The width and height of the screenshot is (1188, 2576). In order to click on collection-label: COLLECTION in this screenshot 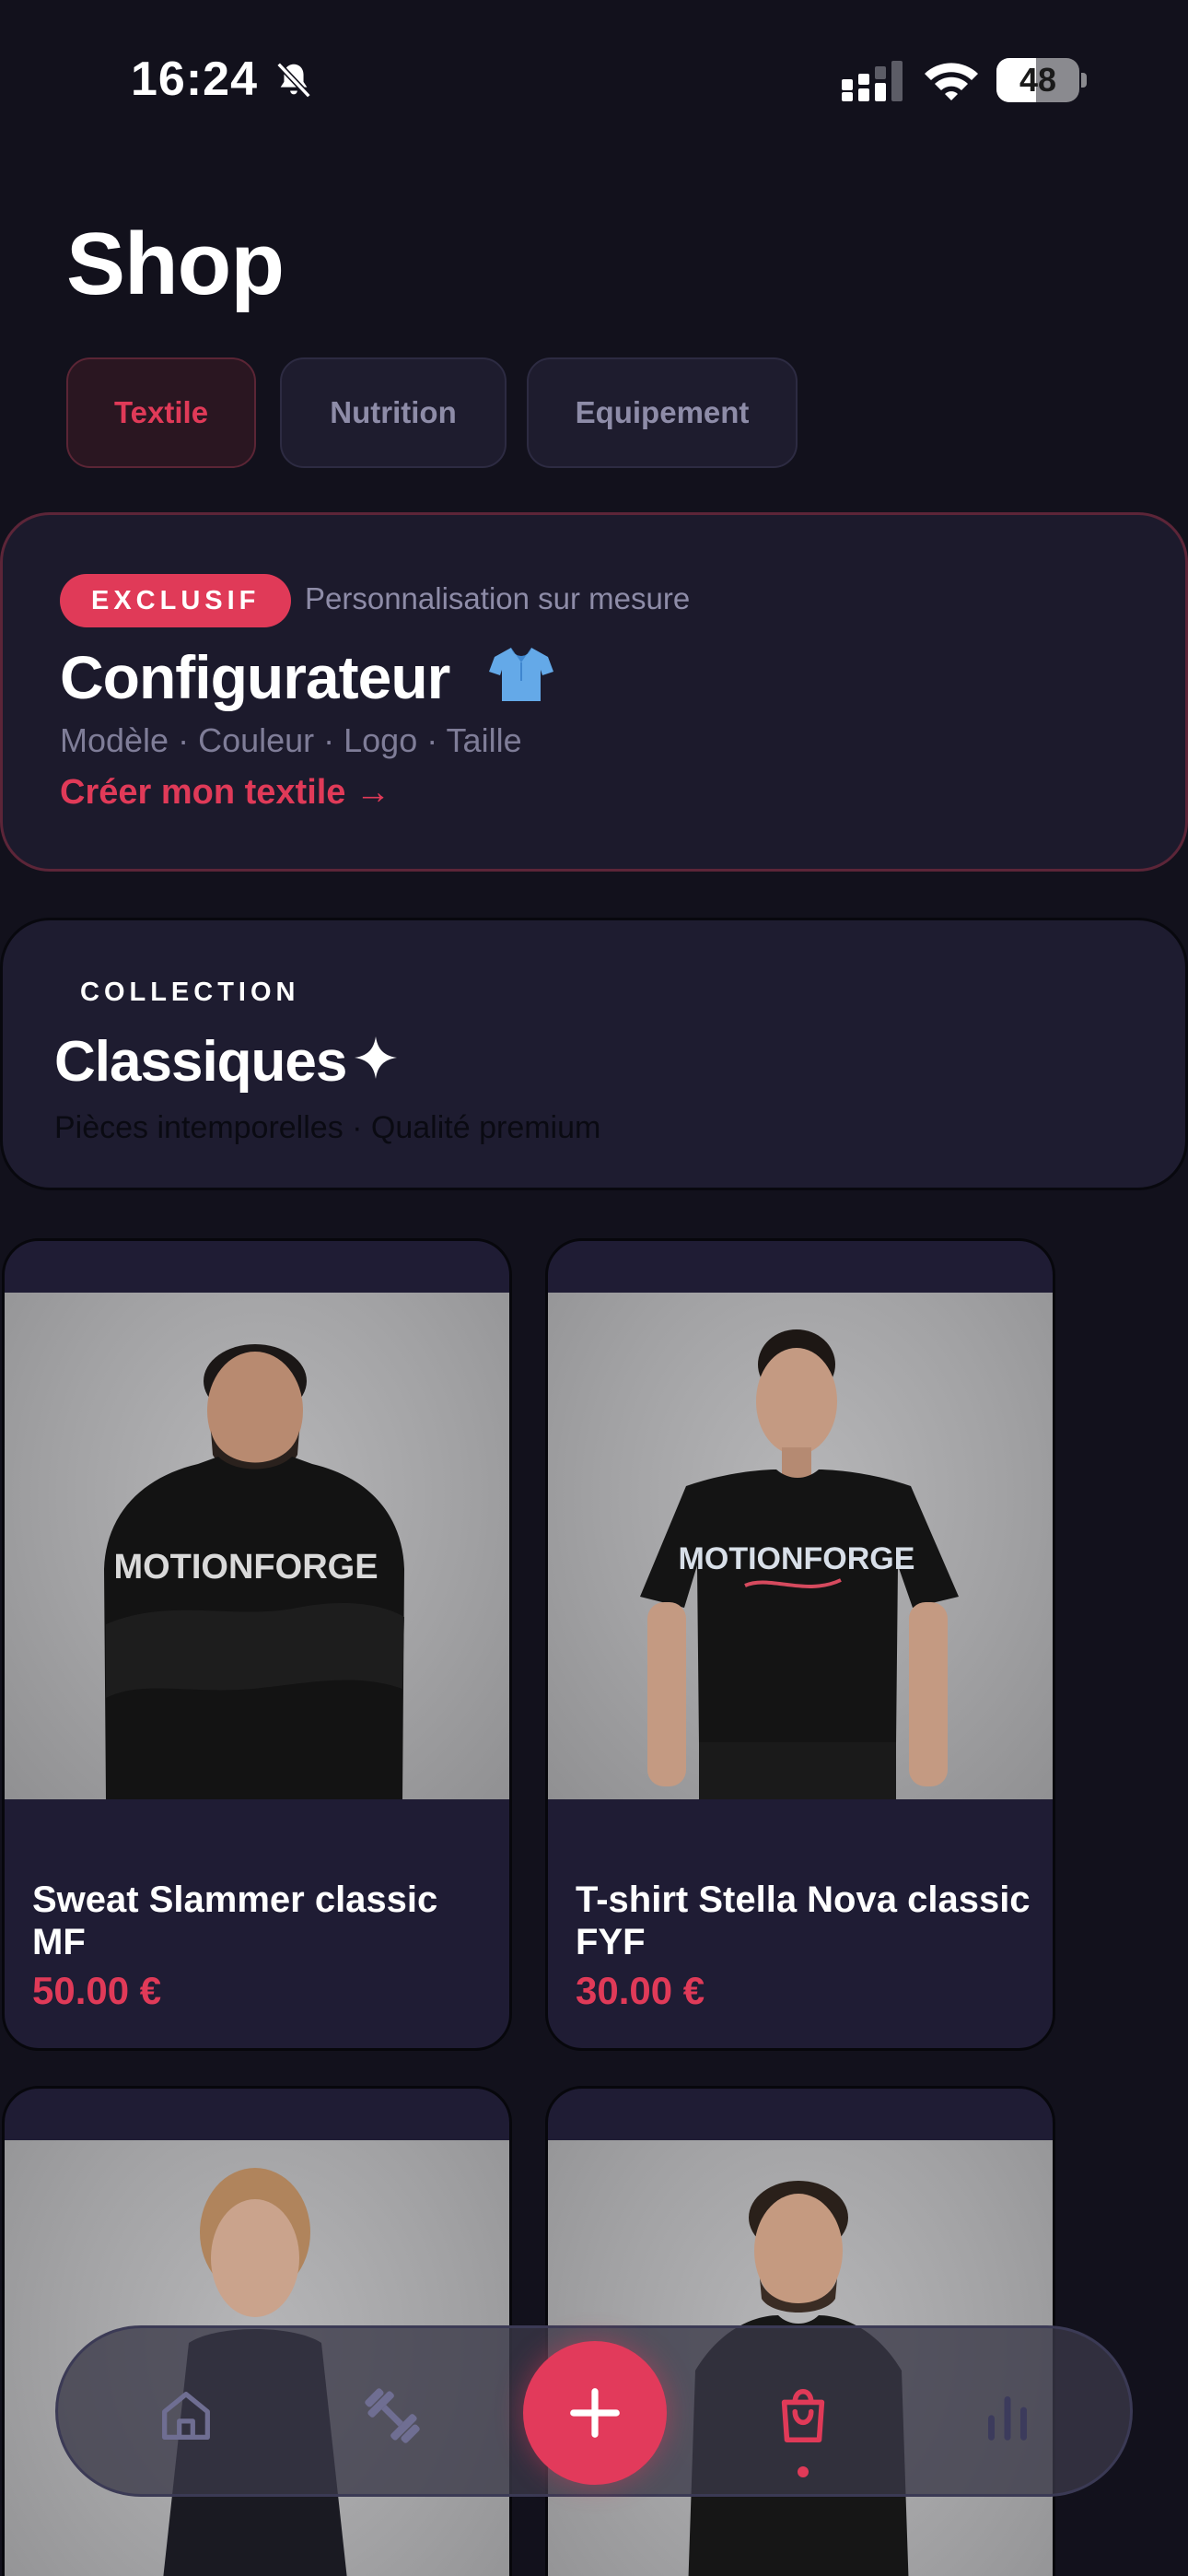, I will do `click(190, 993)`.